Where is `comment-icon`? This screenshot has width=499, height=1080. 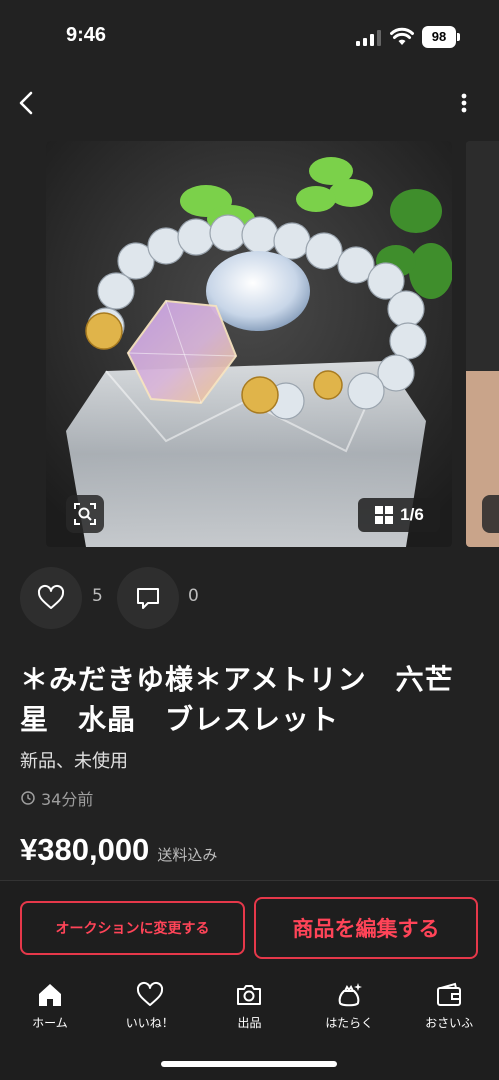
comment-icon is located at coordinates (148, 598).